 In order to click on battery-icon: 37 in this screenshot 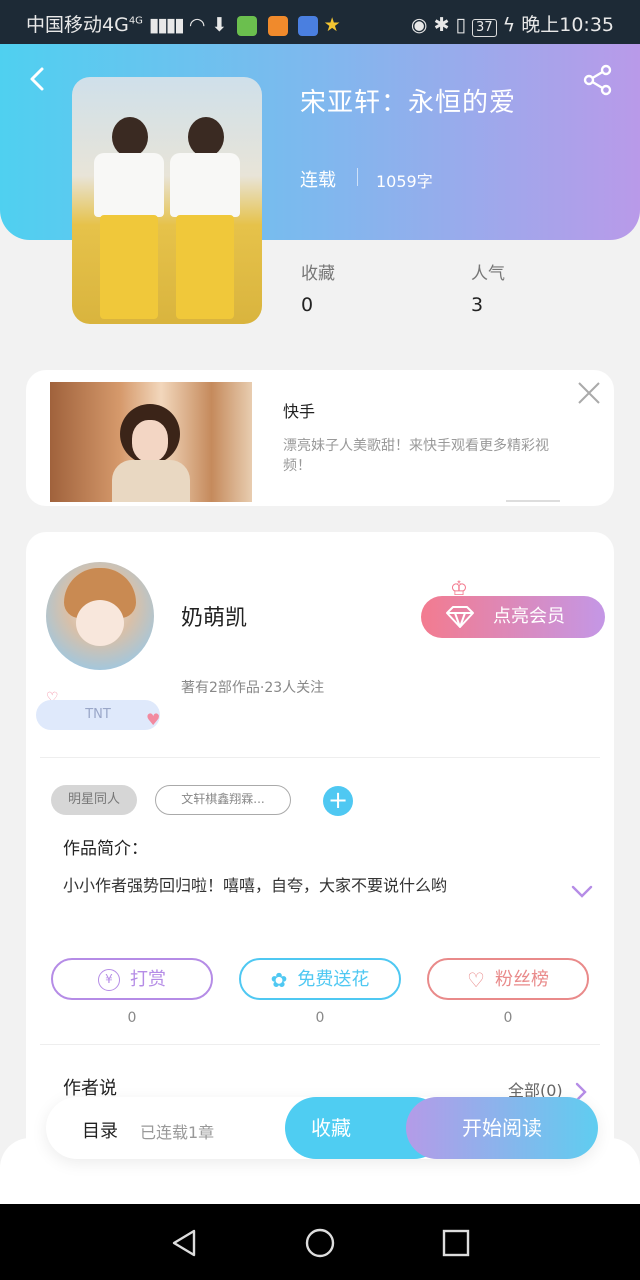, I will do `click(484, 28)`.